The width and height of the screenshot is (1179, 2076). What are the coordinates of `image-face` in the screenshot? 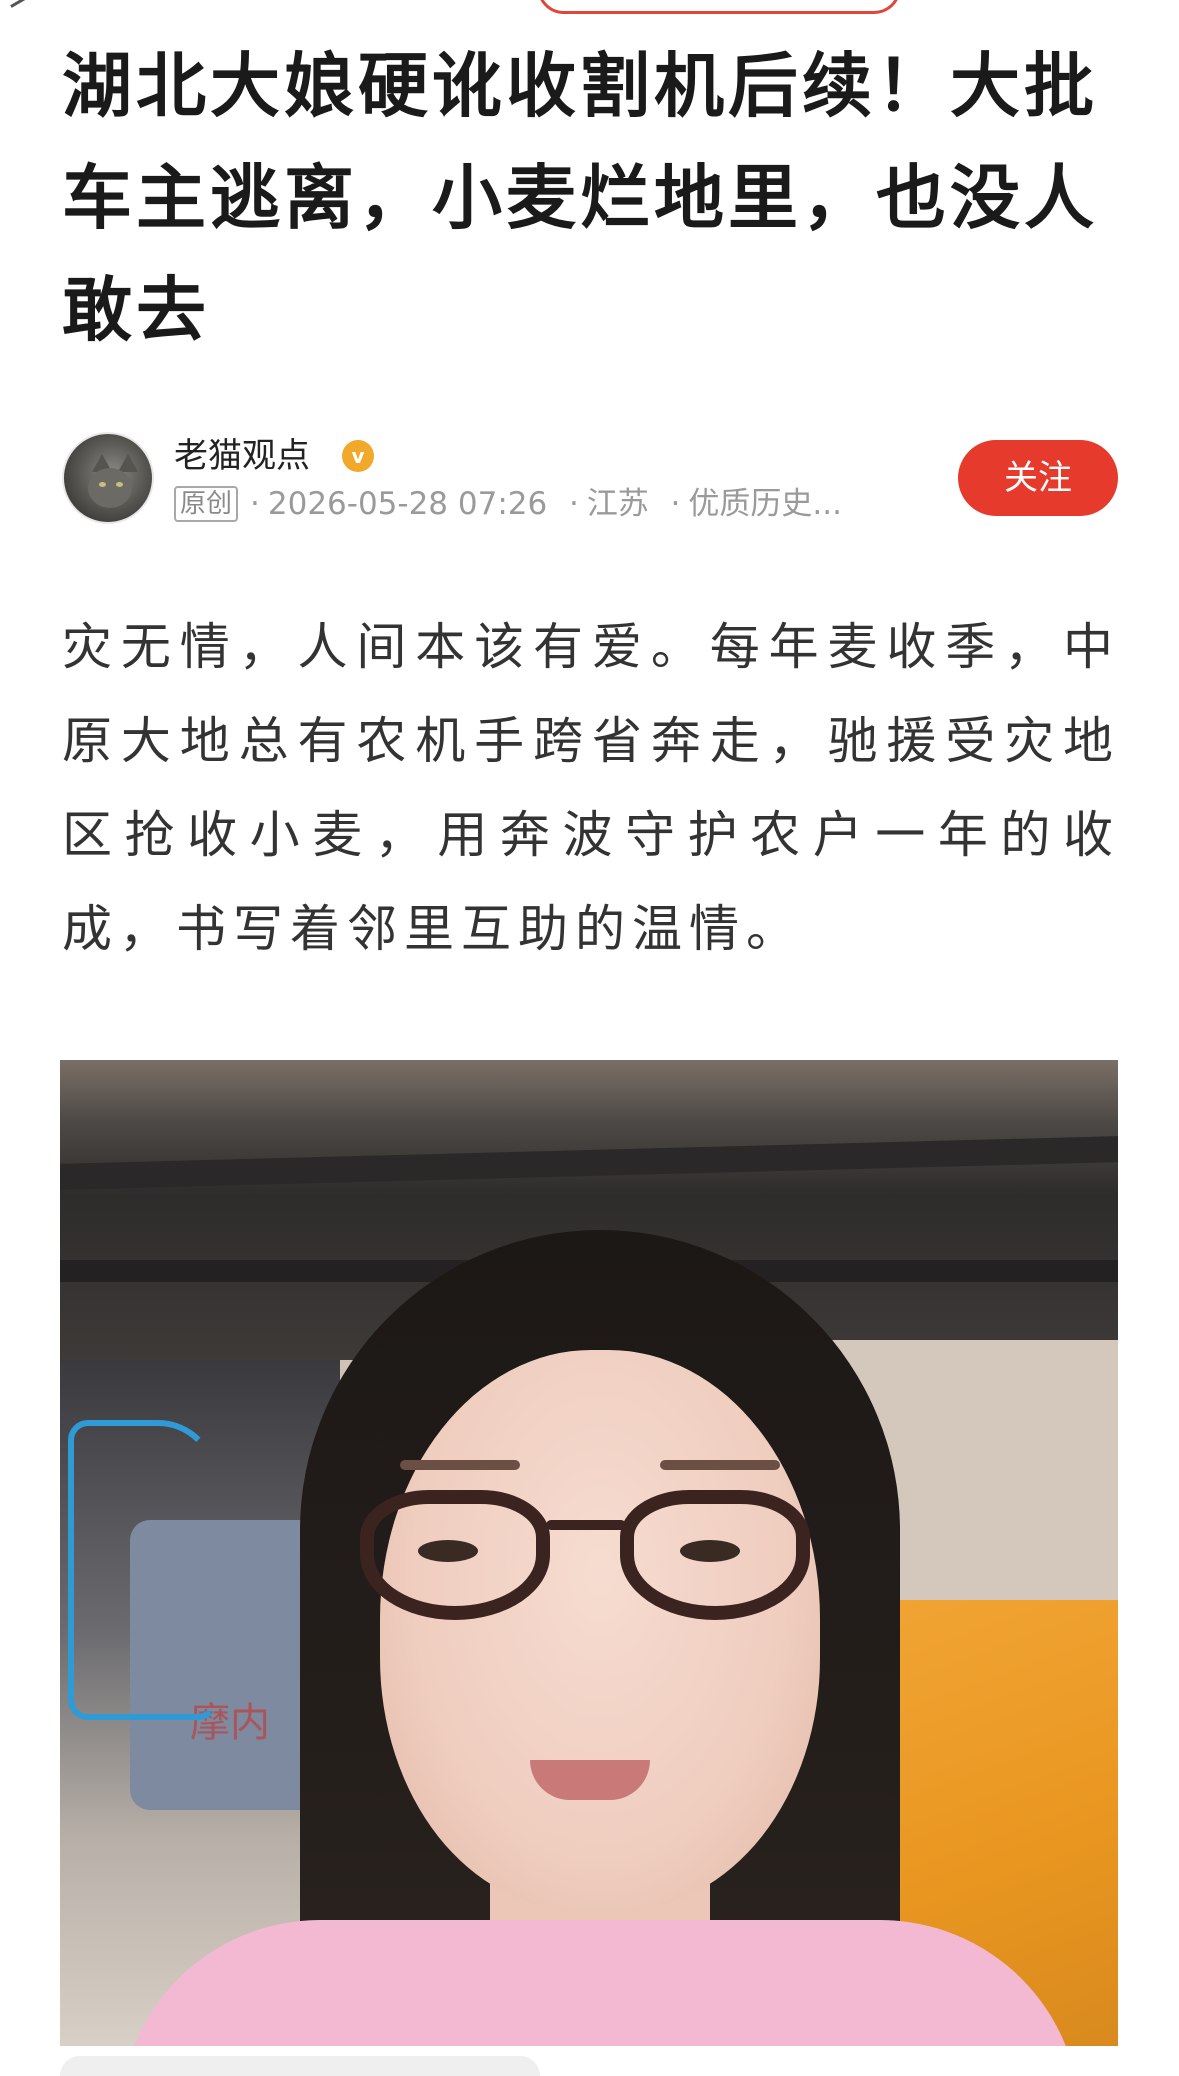 It's located at (600, 1630).